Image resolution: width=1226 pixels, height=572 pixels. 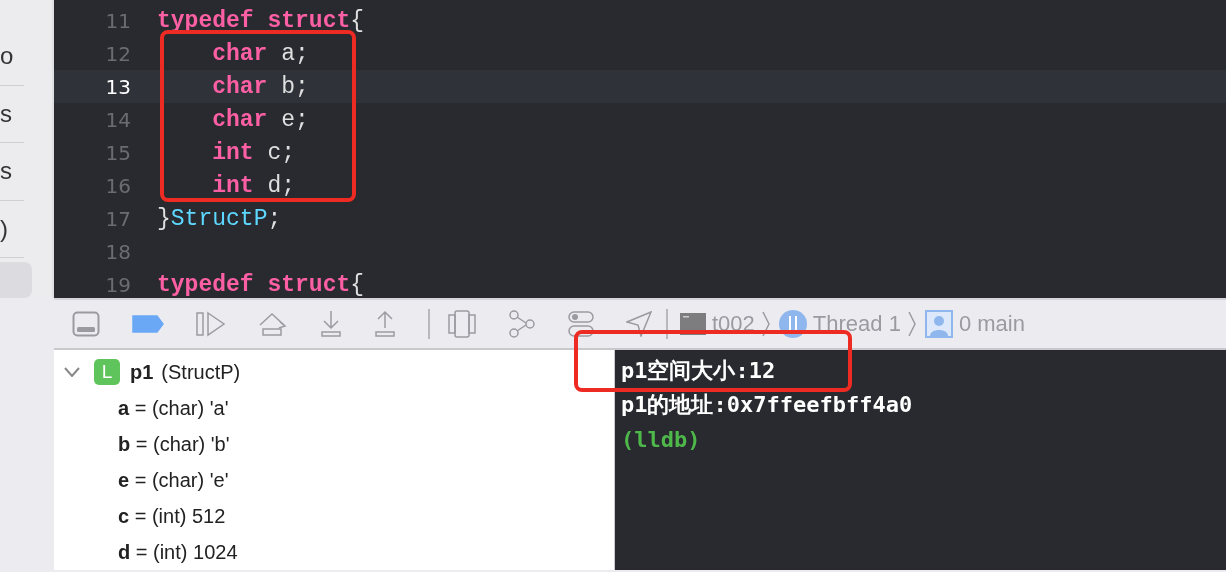 What do you see at coordinates (661, 439) in the screenshot?
I see `console-line: (lldb)` at bounding box center [661, 439].